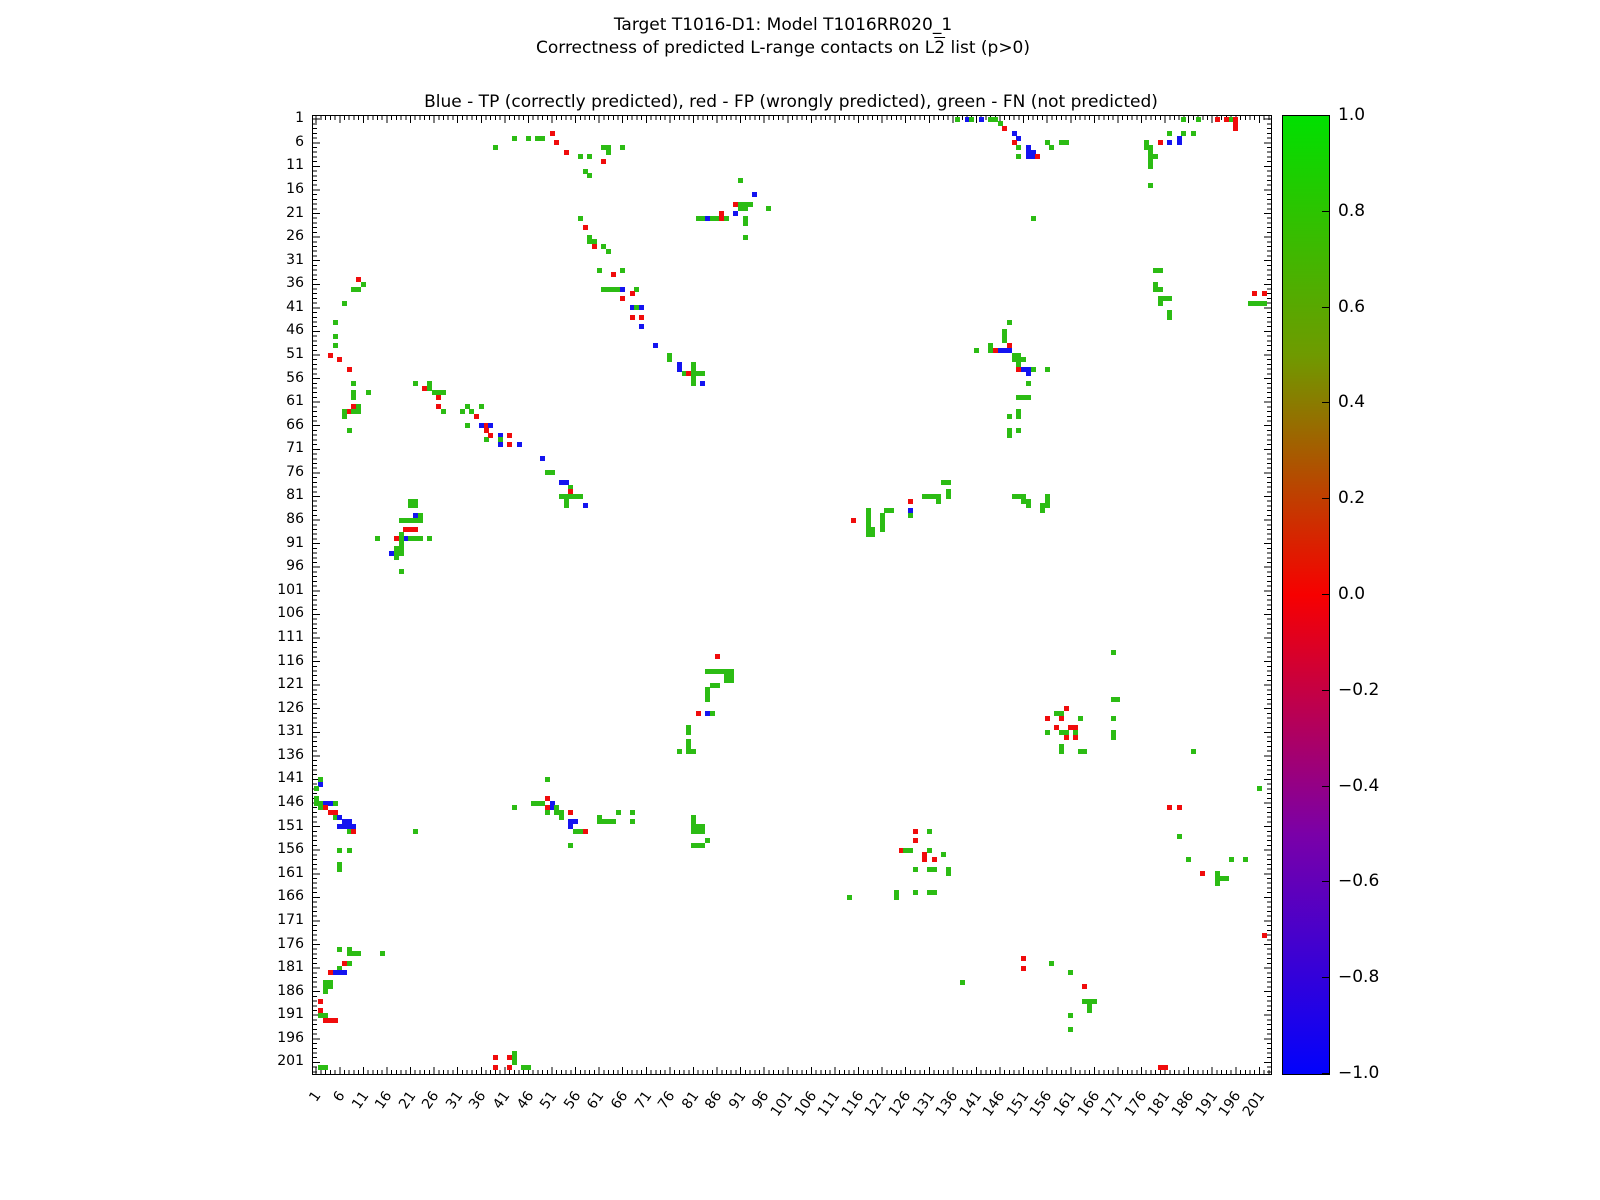  I want to click on colorbar, so click(1306, 595).